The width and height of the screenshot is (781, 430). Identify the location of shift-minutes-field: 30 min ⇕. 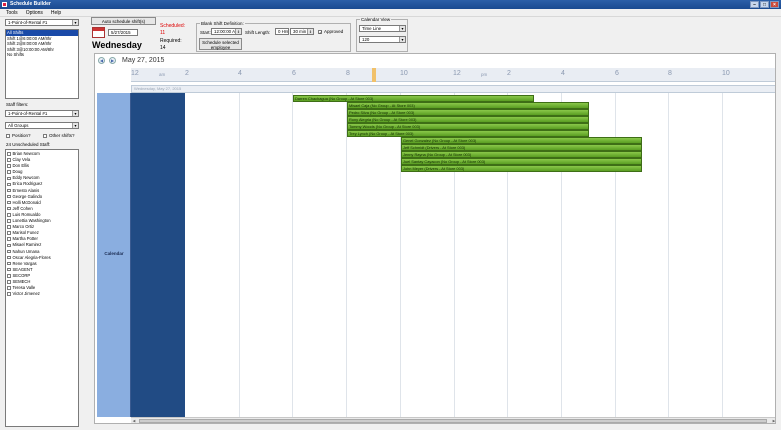
(302, 31).